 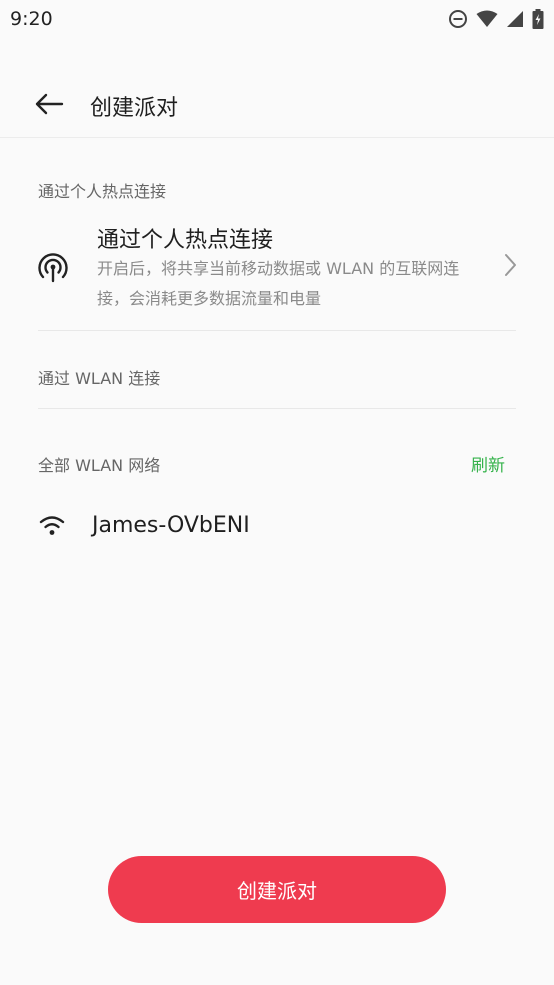 I want to click on section-label-hotspot: 通过个人热点连接, so click(x=102, y=191).